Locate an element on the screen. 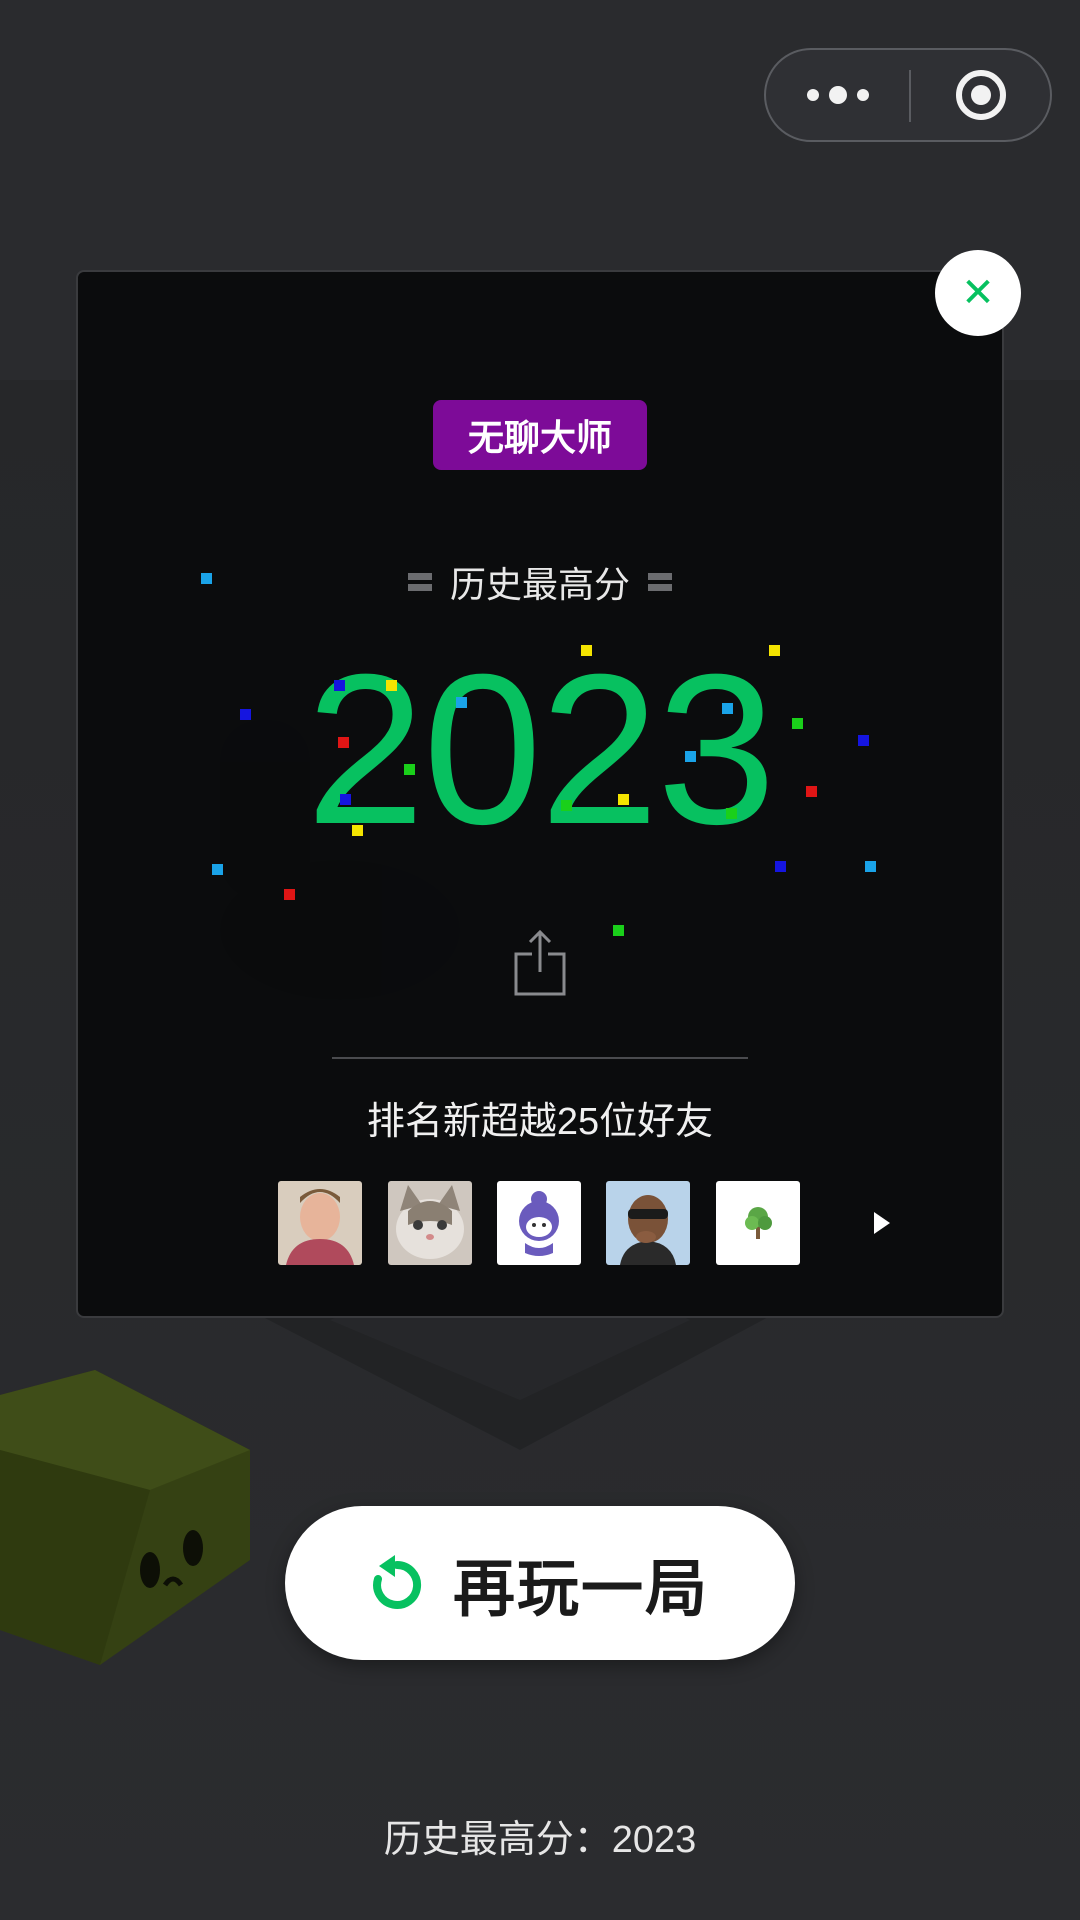 The width and height of the screenshot is (1080, 1920). exit-icon is located at coordinates (981, 95).